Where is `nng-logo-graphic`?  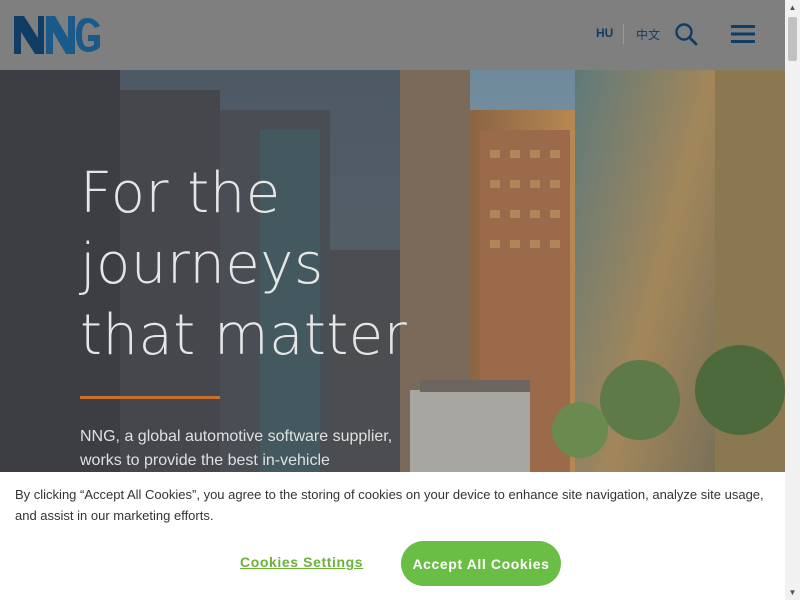
nng-logo-graphic is located at coordinates (57, 35).